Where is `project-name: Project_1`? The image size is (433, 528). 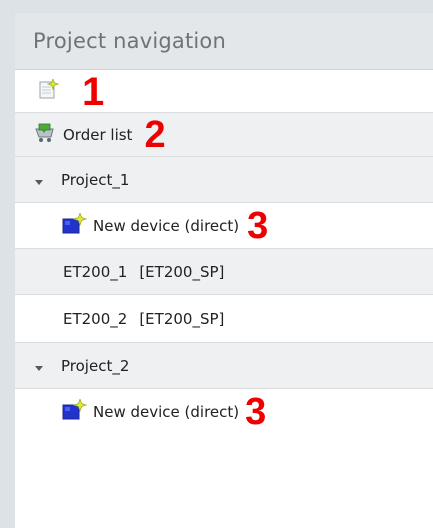
project-name: Project_1 is located at coordinates (95, 179).